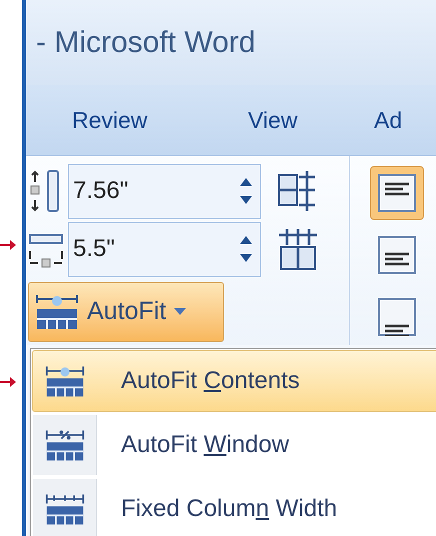 The width and height of the screenshot is (436, 536). What do you see at coordinates (94, 249) in the screenshot?
I see `width-value: 5.5"` at bounding box center [94, 249].